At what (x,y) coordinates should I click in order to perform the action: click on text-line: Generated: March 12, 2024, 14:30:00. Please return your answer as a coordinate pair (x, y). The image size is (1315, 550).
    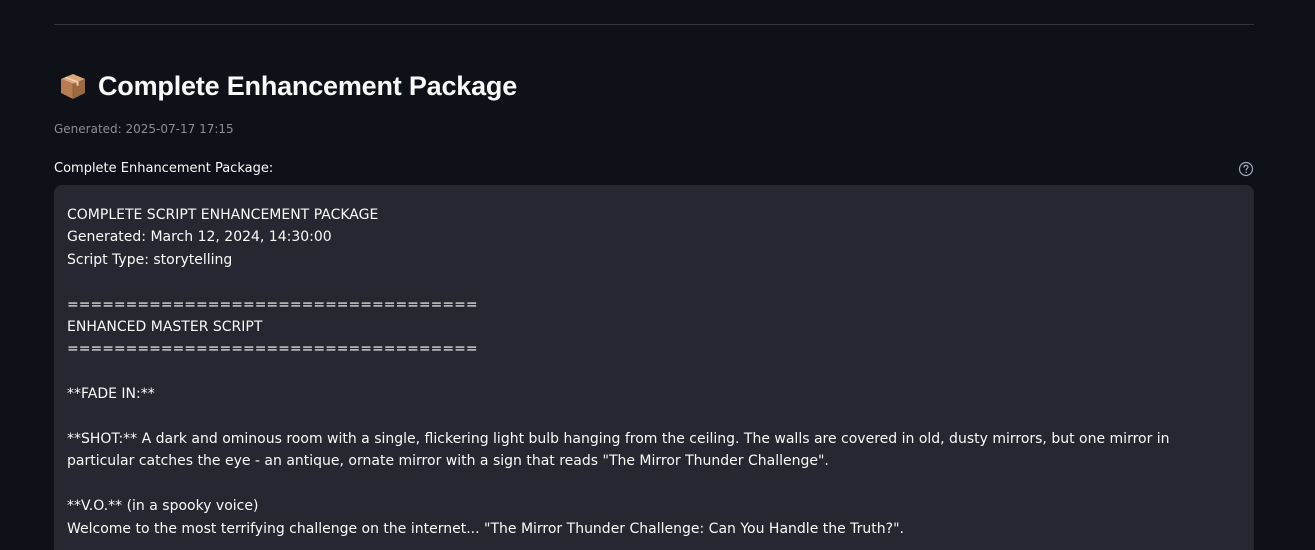
    Looking at the image, I should click on (199, 237).